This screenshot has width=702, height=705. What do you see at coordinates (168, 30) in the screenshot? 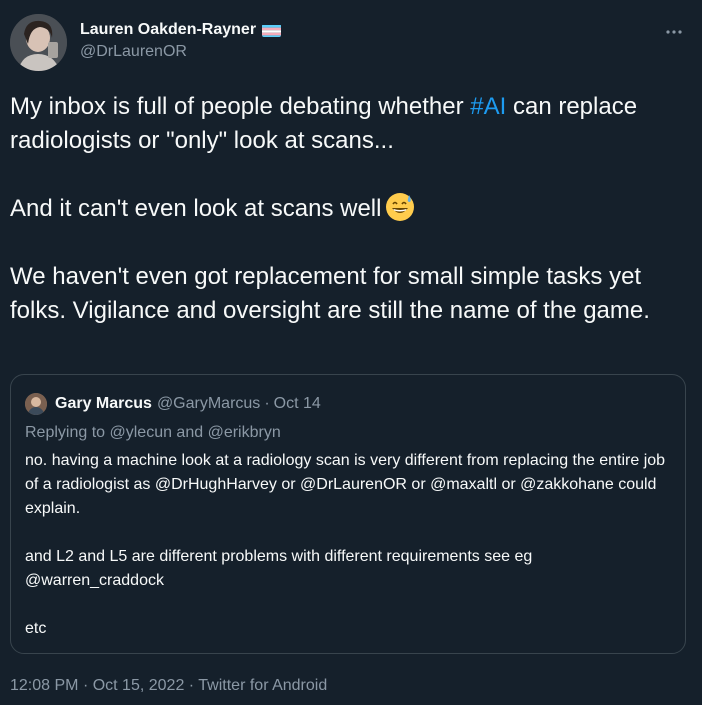
I see `author-display-name: Lauren Oakden-Rayner` at bounding box center [168, 30].